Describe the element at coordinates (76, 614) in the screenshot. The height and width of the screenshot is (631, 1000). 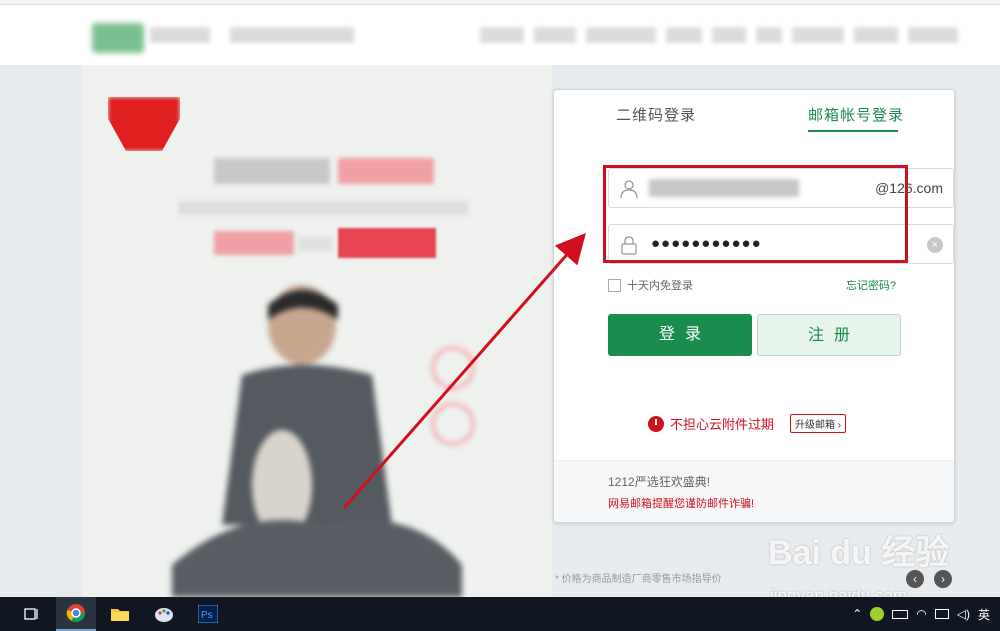
I see `chrome-icon` at that location.